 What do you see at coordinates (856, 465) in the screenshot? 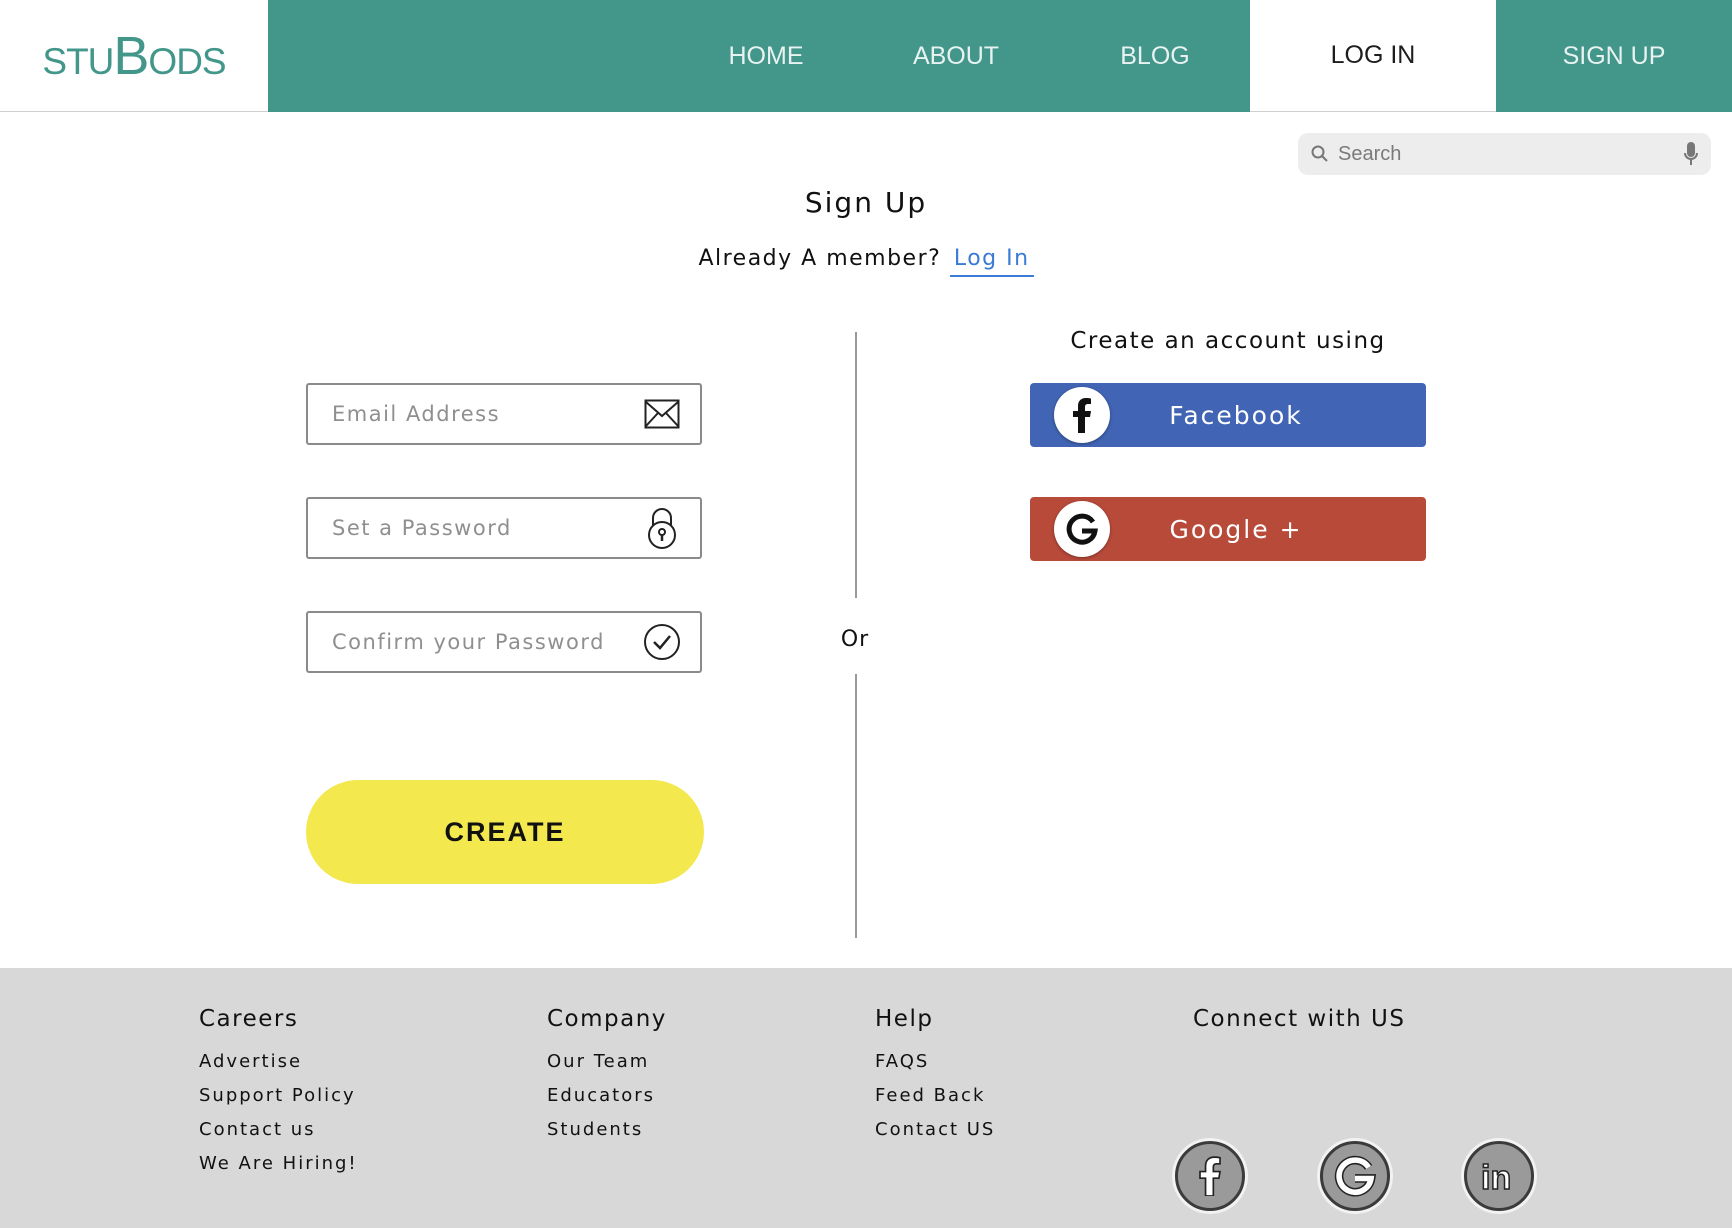
I see `divider-top` at bounding box center [856, 465].